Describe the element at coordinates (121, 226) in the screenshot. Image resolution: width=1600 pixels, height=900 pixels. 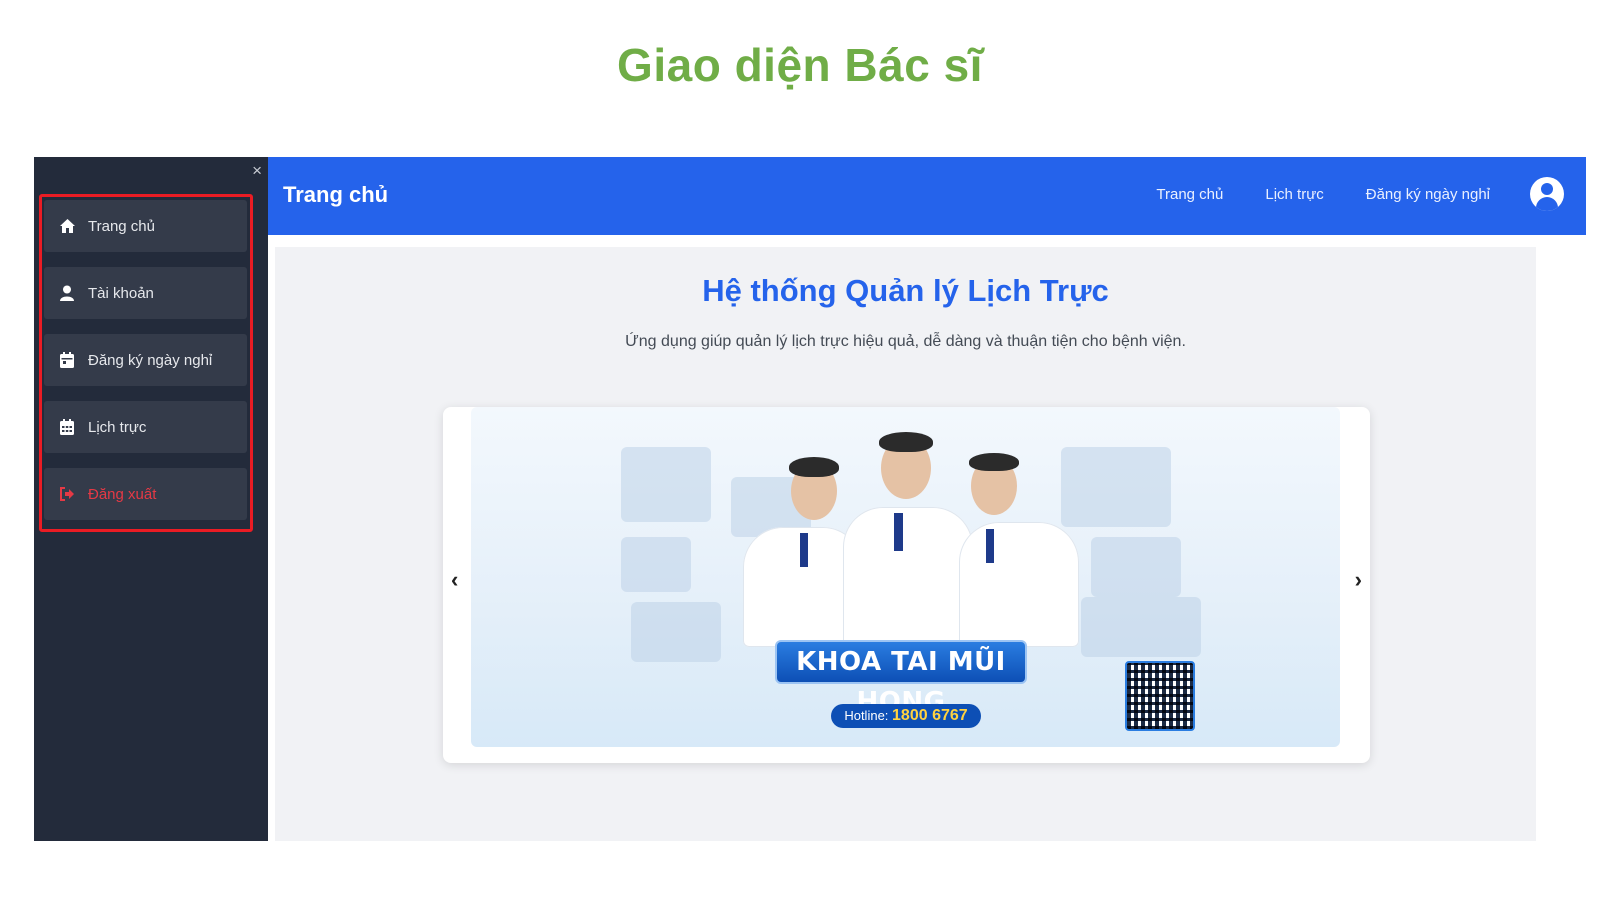
I see `sidebar-item-label: Trang chủ` at that location.